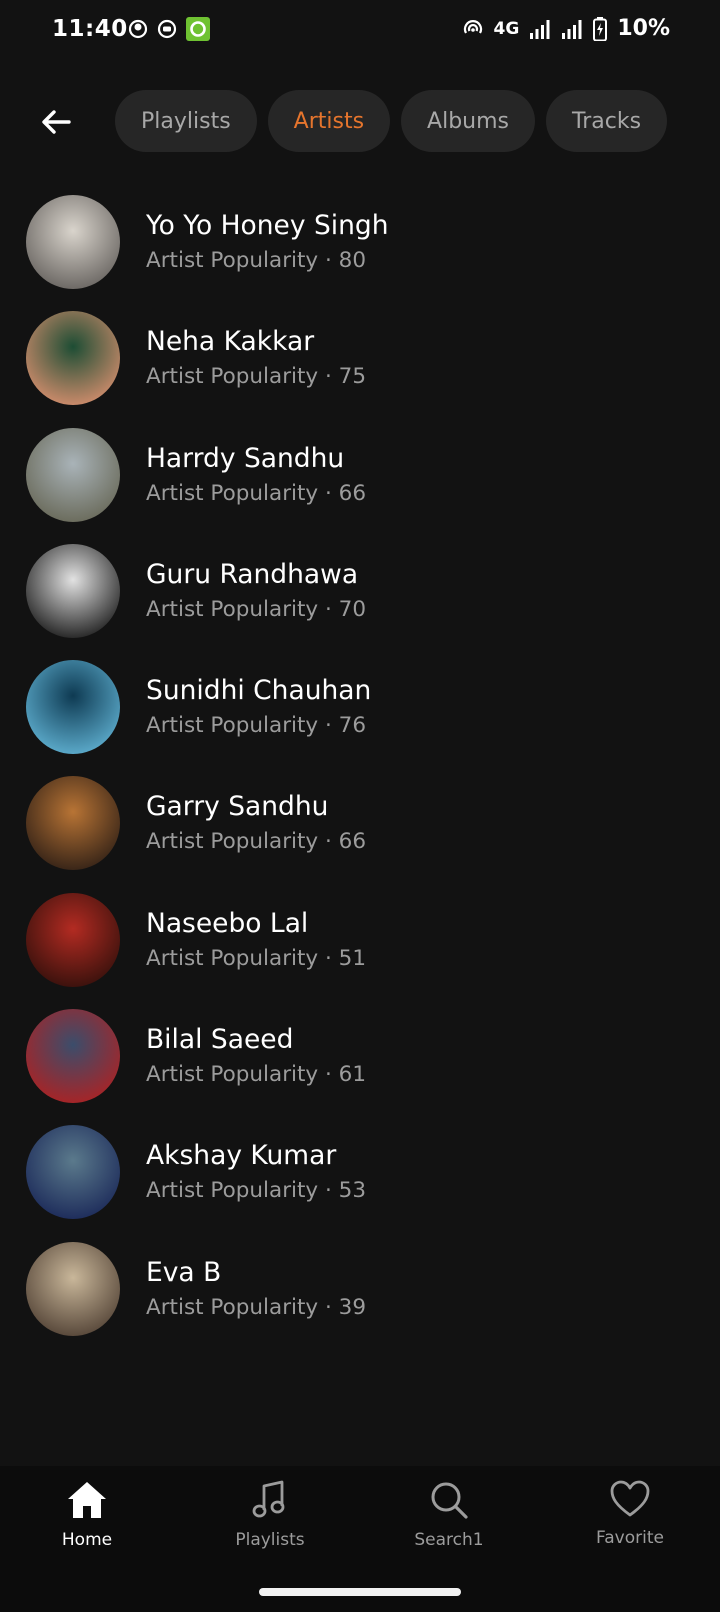 The image size is (720, 1612). Describe the element at coordinates (506, 28) in the screenshot. I see `network-type: 4G` at that location.